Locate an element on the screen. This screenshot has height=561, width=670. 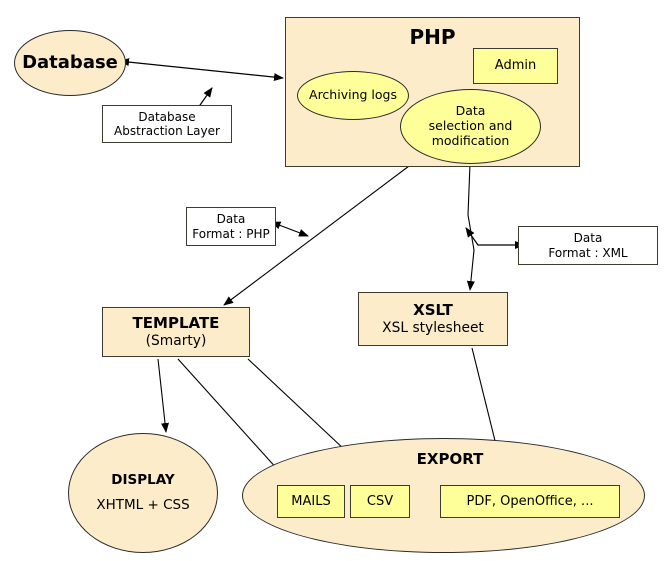
format-xml-line2: Format : XML is located at coordinates (588, 252).